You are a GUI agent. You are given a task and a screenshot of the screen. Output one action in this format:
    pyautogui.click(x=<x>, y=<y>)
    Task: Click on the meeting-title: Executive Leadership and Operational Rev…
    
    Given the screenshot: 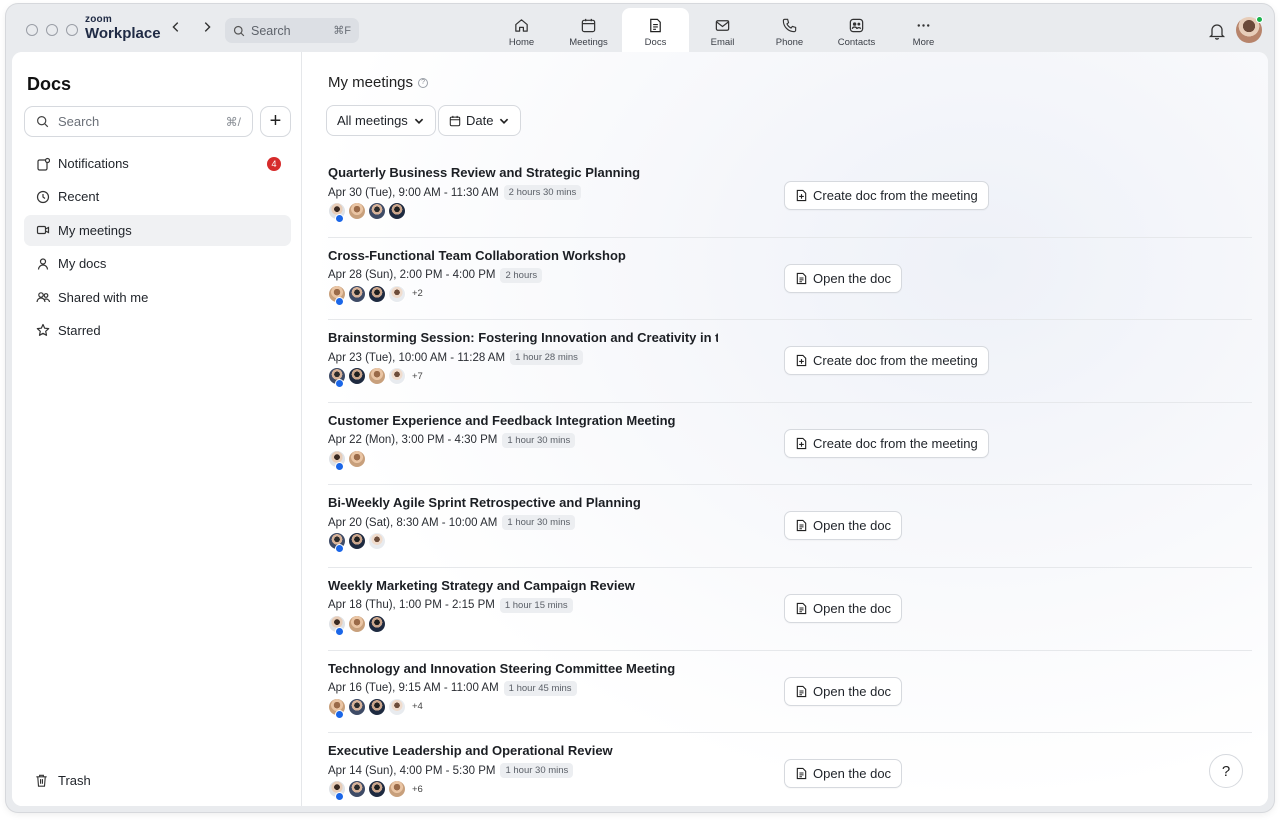 What is the action you would take?
    pyautogui.click(x=470, y=751)
    